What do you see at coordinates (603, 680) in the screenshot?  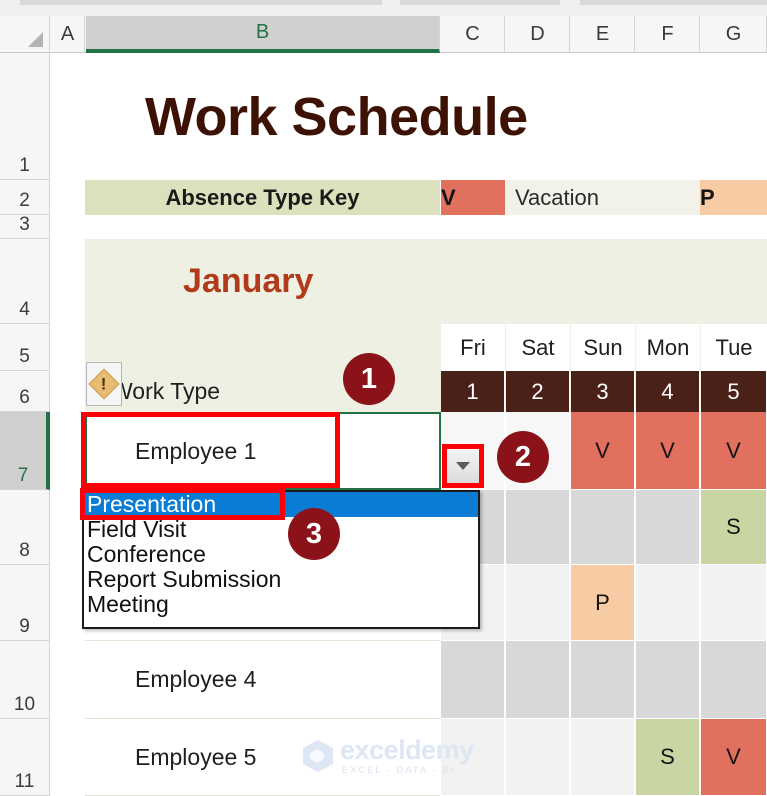 I see `schedule-cell-r10-c3` at bounding box center [603, 680].